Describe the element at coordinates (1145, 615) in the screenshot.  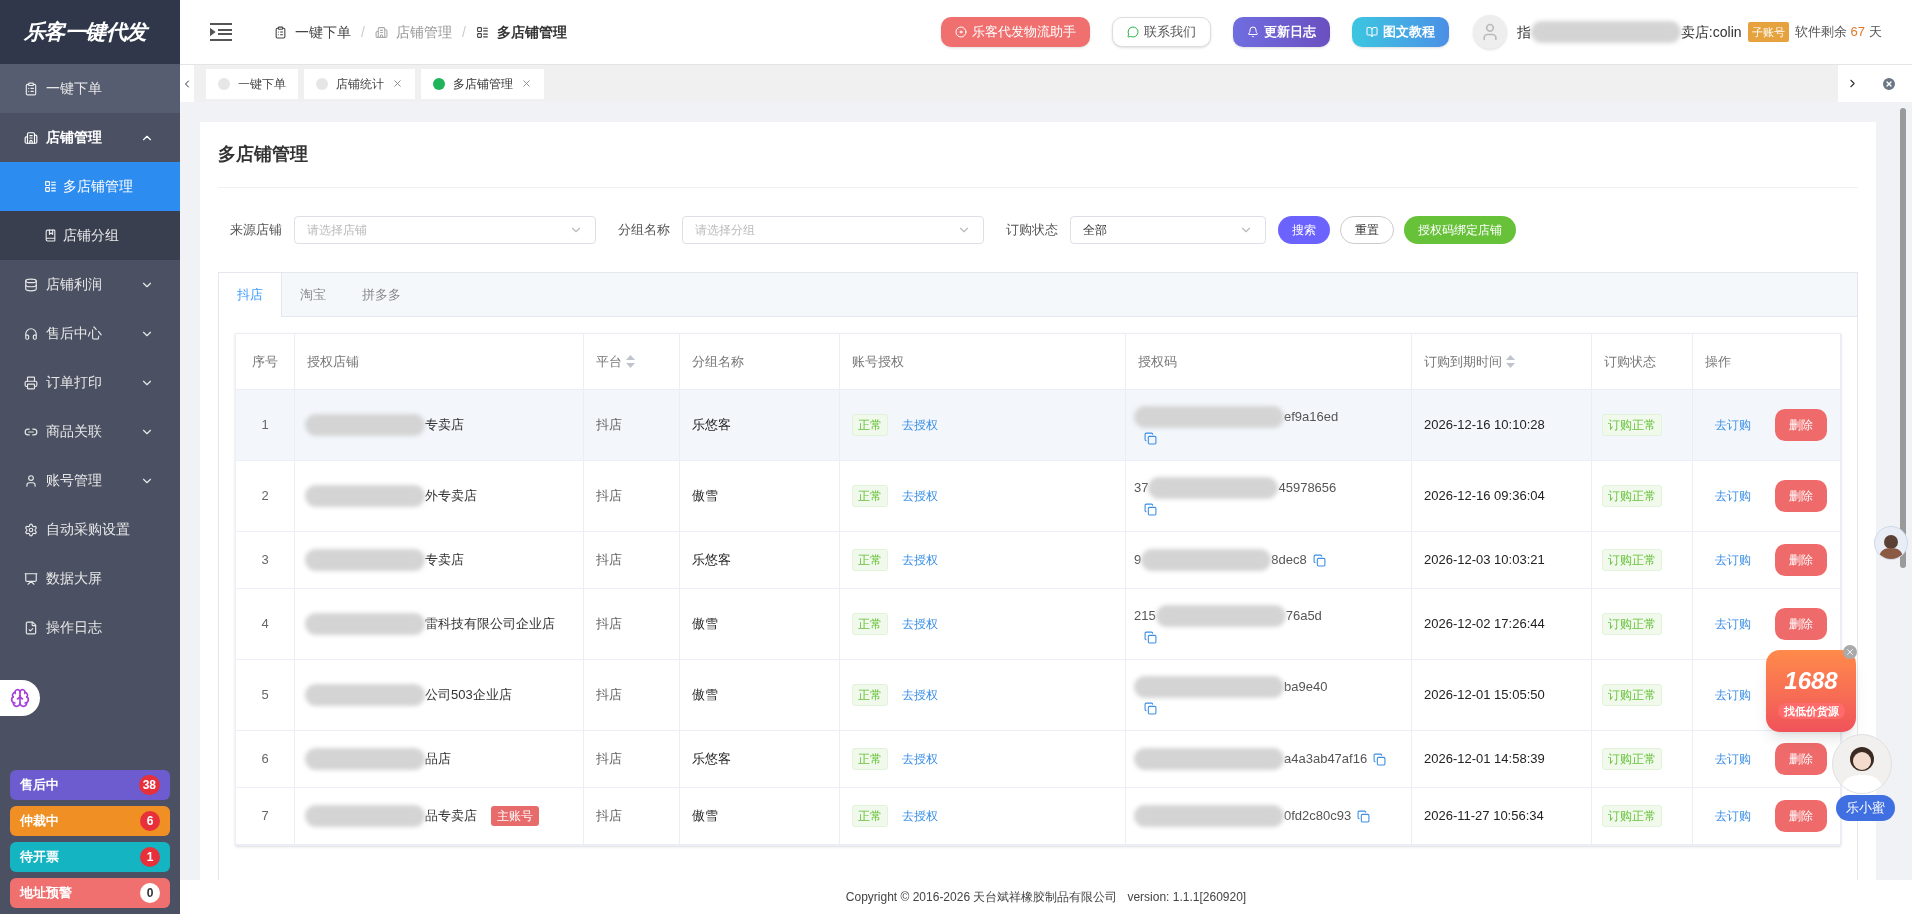
I see `auth-code-start: 215` at that location.